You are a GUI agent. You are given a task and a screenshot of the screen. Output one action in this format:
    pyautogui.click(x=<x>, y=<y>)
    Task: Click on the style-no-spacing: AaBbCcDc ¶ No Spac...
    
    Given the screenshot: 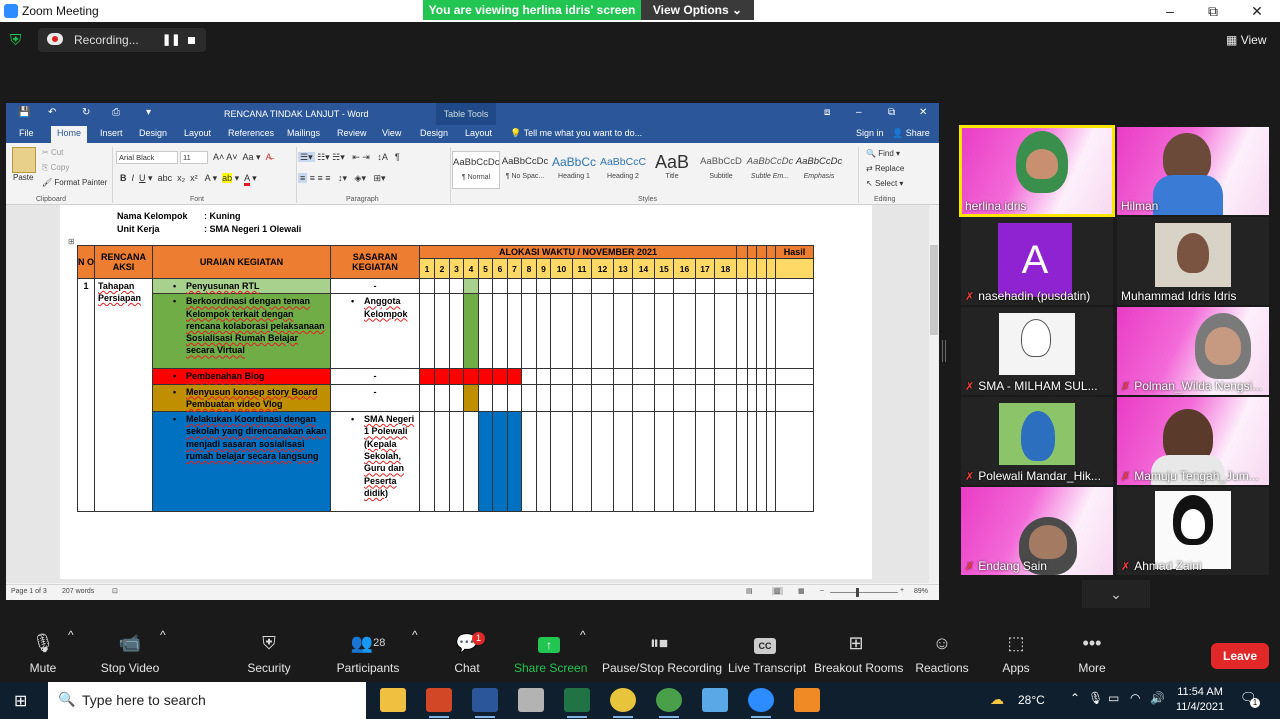 What is the action you would take?
    pyautogui.click(x=525, y=170)
    